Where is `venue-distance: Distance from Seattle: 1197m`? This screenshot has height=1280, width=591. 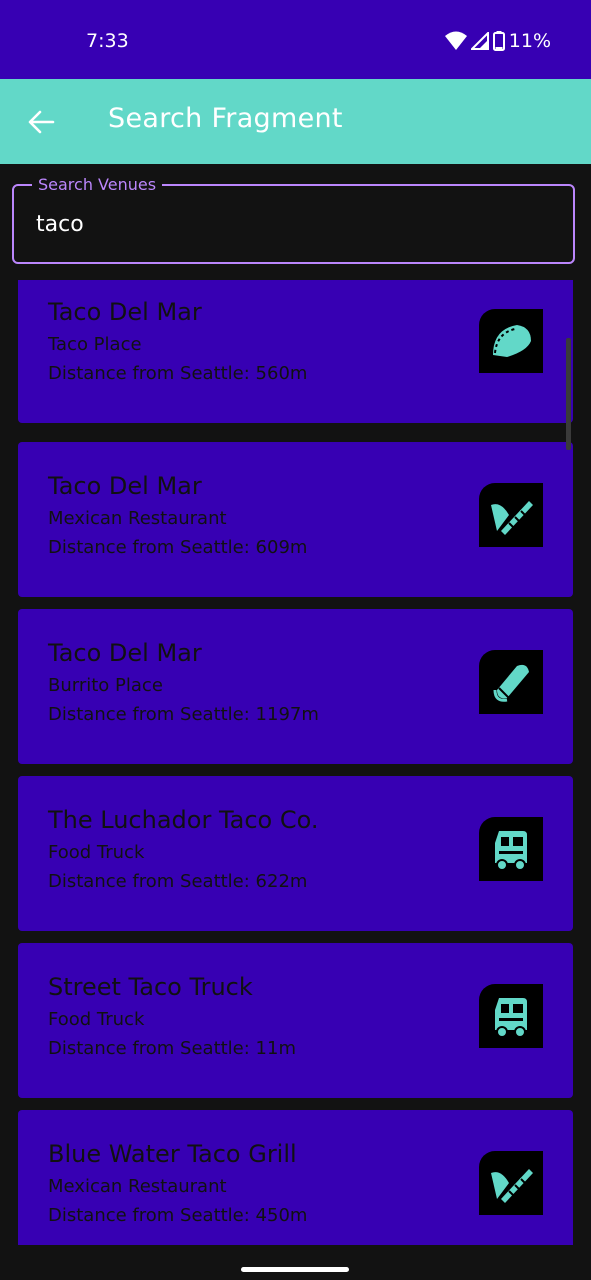 venue-distance: Distance from Seattle: 1197m is located at coordinates (183, 714).